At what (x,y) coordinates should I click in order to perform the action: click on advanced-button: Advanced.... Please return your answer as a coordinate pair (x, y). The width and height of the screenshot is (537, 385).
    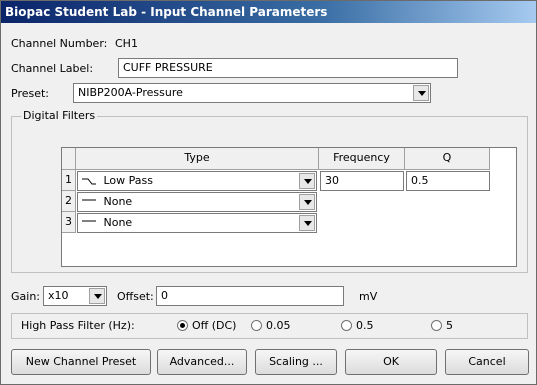
    Looking at the image, I should click on (202, 362).